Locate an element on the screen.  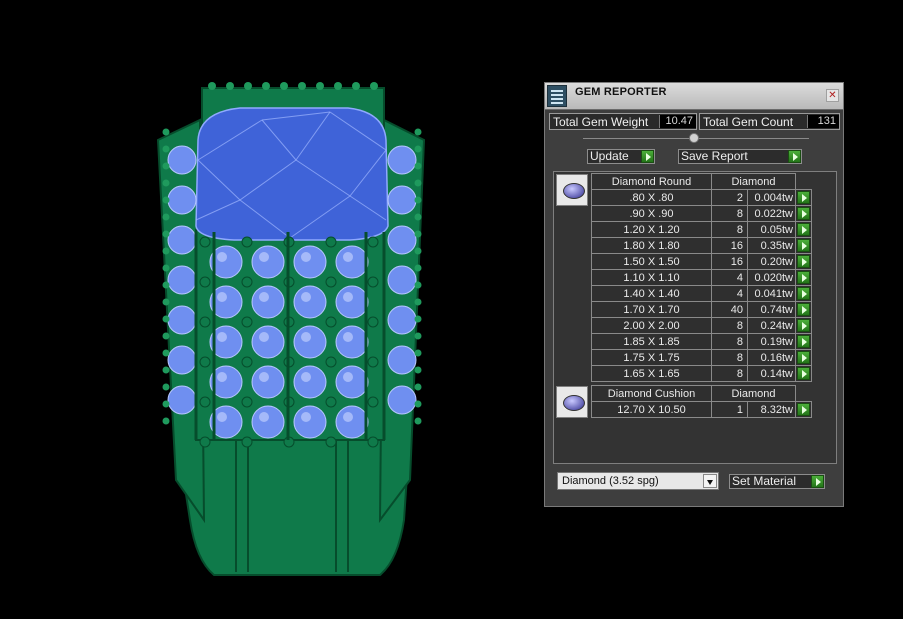
table-row: .90 X .90 8 0.022tw is located at coordinates (701, 213).